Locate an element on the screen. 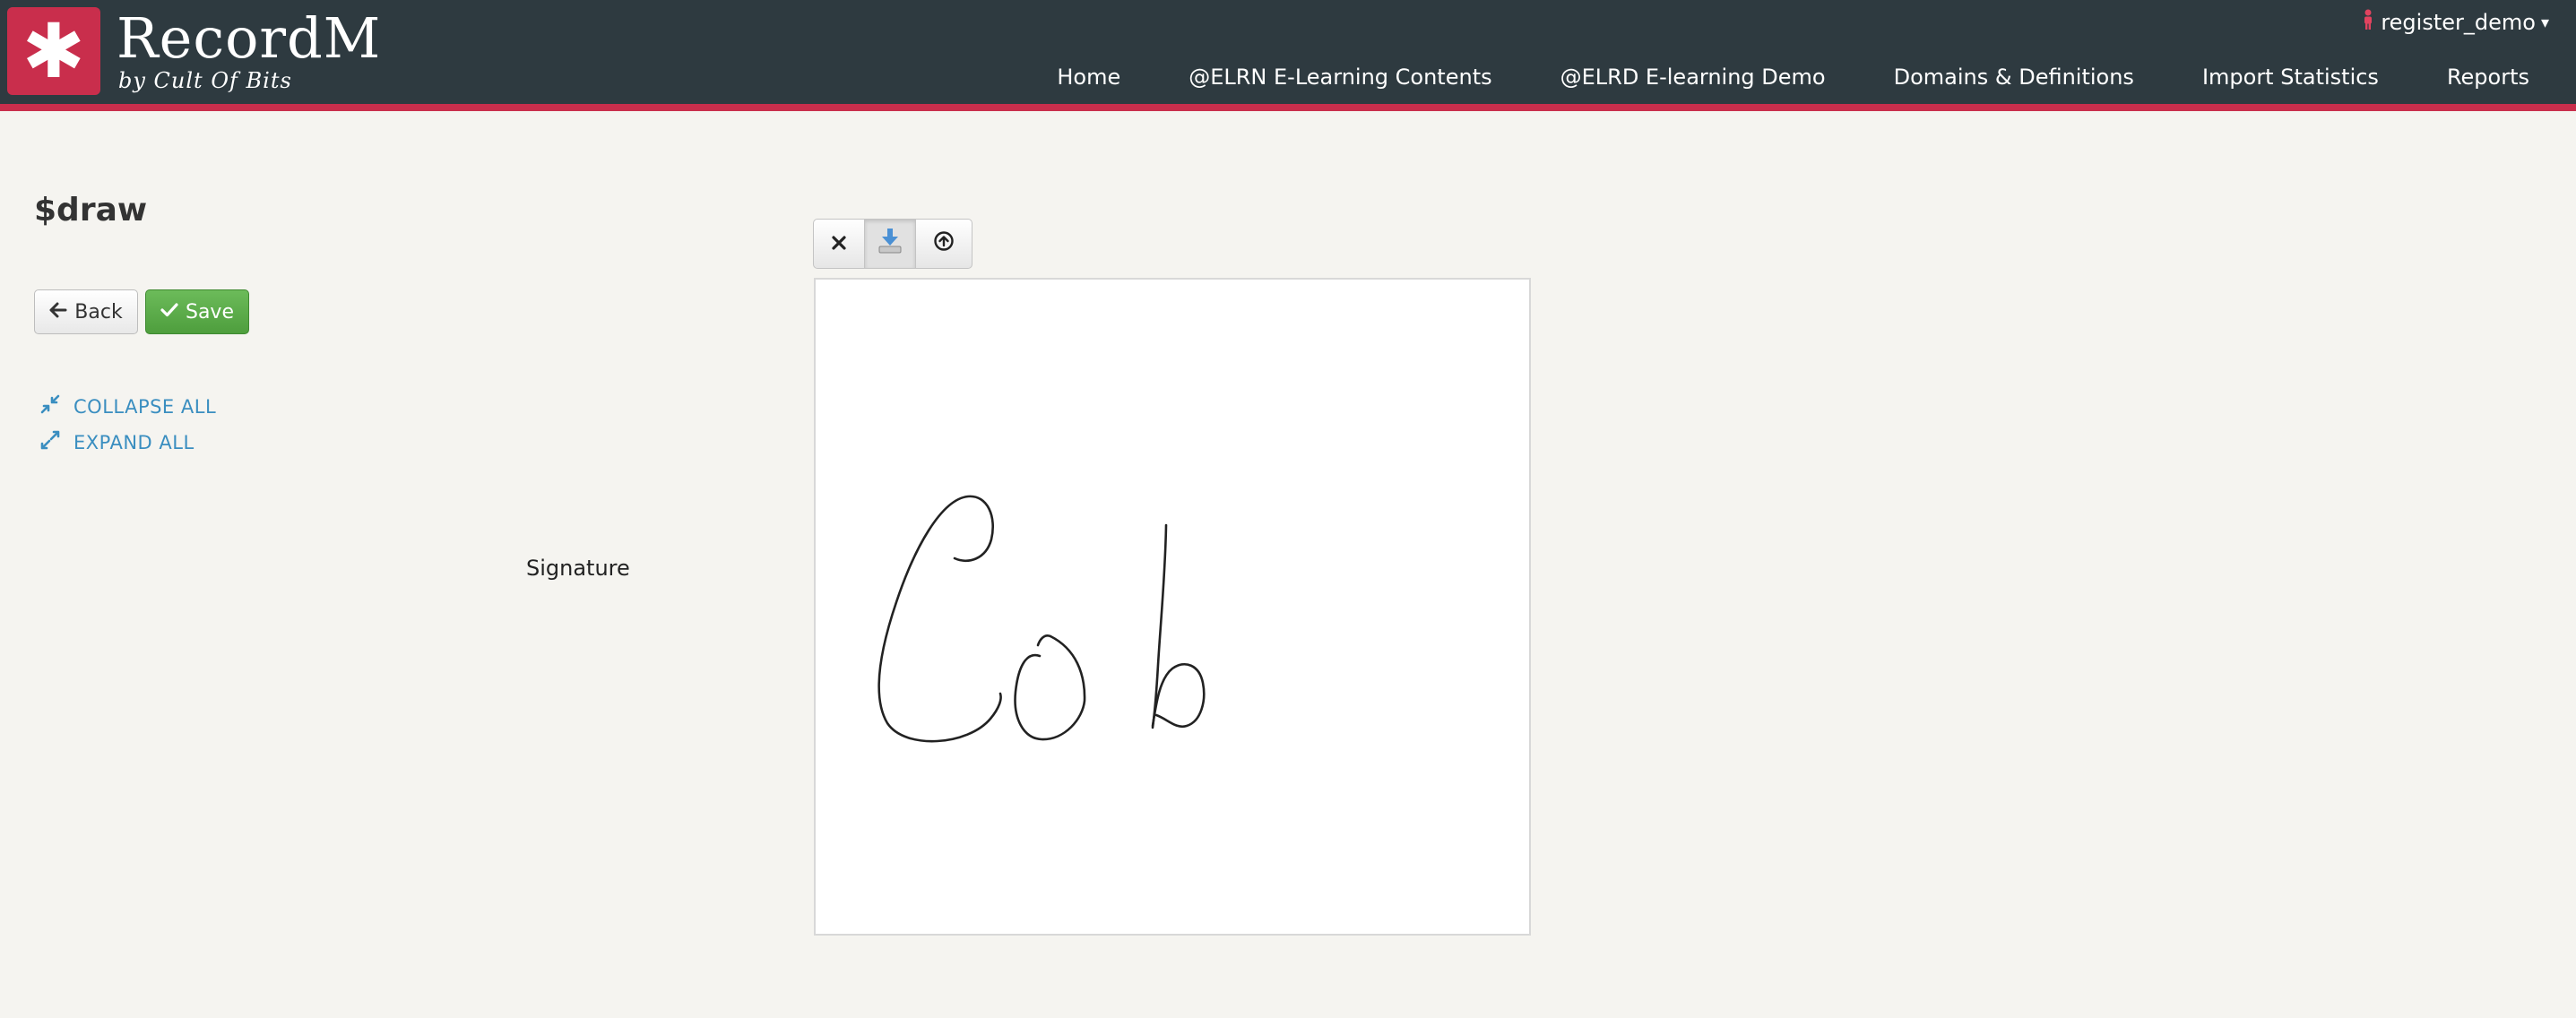 The height and width of the screenshot is (1018, 2576). nav-item-reports: Reports is located at coordinates (2484, 77).